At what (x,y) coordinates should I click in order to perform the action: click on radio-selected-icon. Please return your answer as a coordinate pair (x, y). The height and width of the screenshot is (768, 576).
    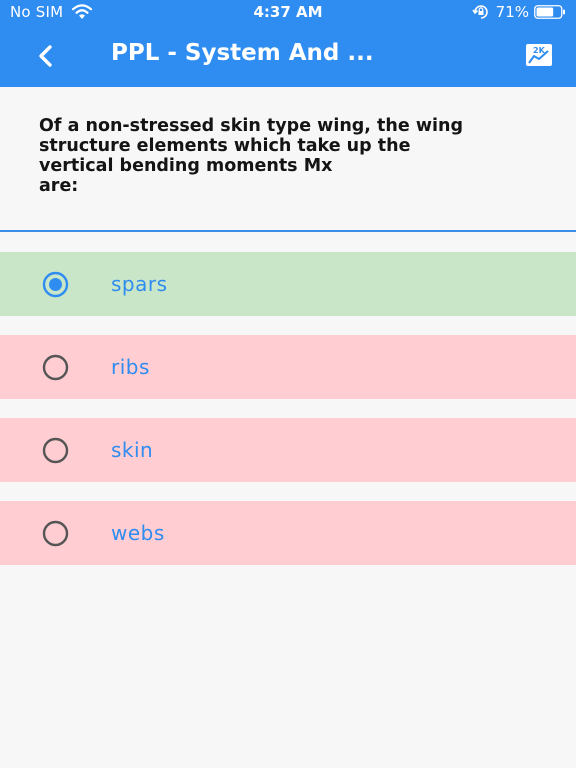
    Looking at the image, I should click on (55, 284).